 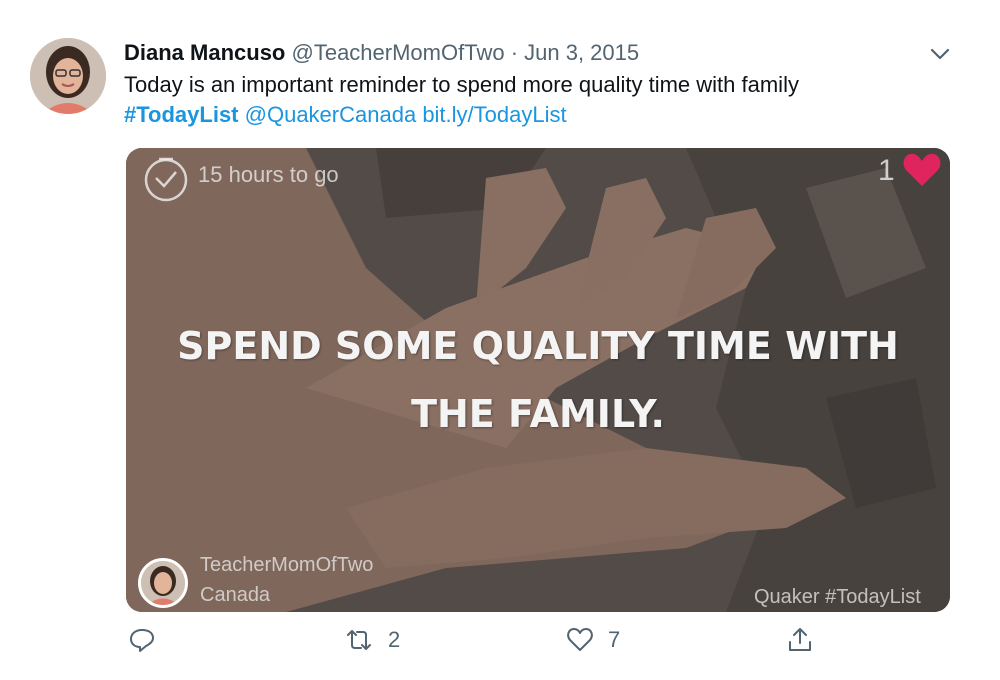 What do you see at coordinates (614, 639) in the screenshot?
I see `like-count: 7` at bounding box center [614, 639].